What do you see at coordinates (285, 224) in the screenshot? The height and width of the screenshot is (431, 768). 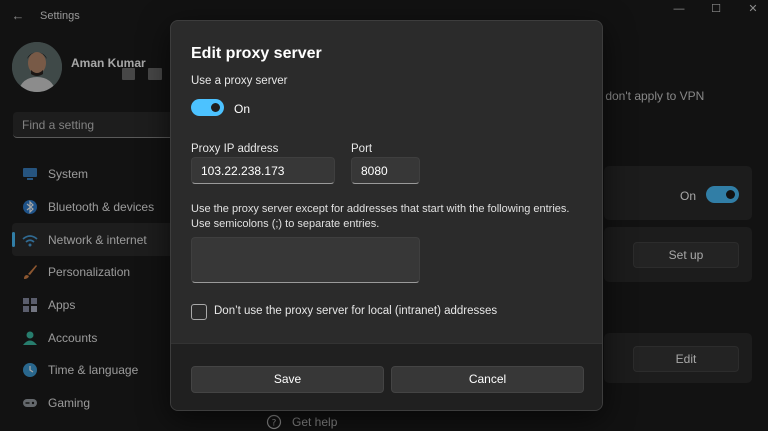 I see `exceptions-text-line-2: Use semicolons (;) to separate entries.` at bounding box center [285, 224].